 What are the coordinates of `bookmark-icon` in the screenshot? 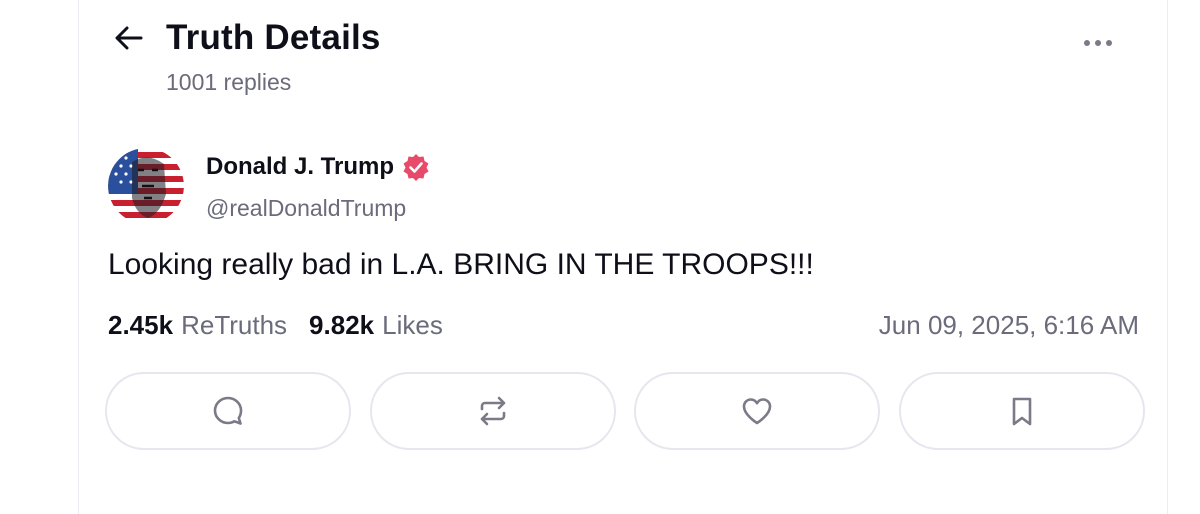 It's located at (1022, 411).